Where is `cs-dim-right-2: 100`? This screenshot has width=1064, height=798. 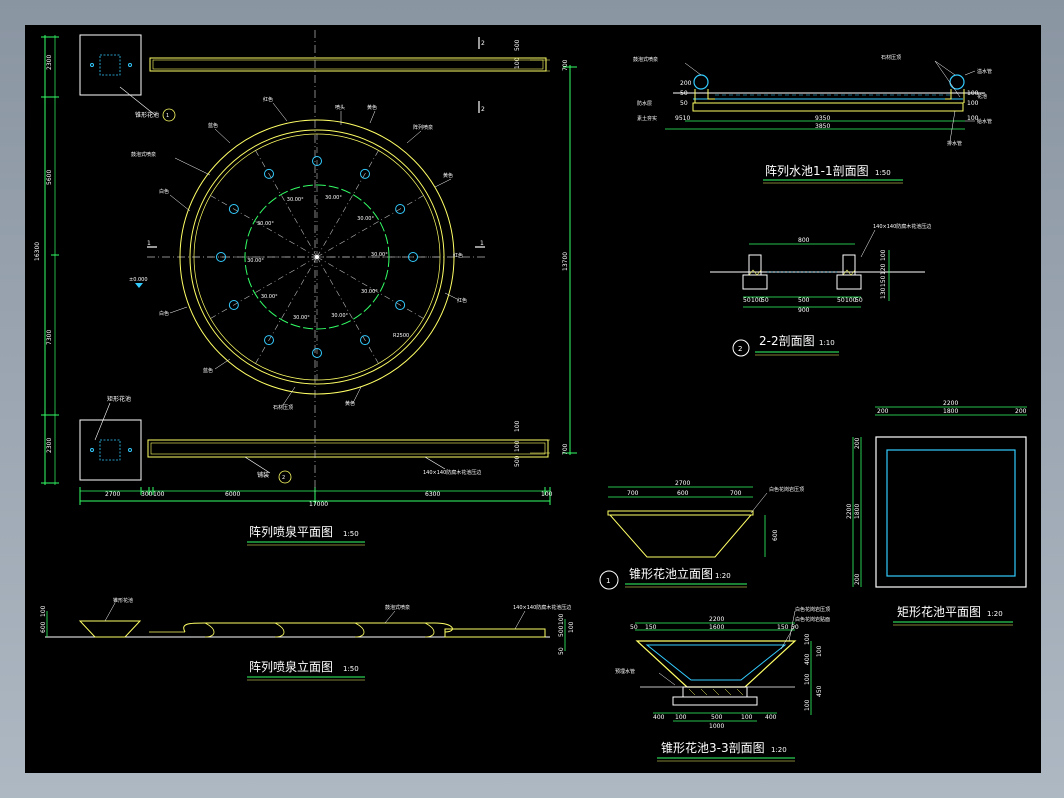
cs-dim-right-2: 100 is located at coordinates (807, 679).